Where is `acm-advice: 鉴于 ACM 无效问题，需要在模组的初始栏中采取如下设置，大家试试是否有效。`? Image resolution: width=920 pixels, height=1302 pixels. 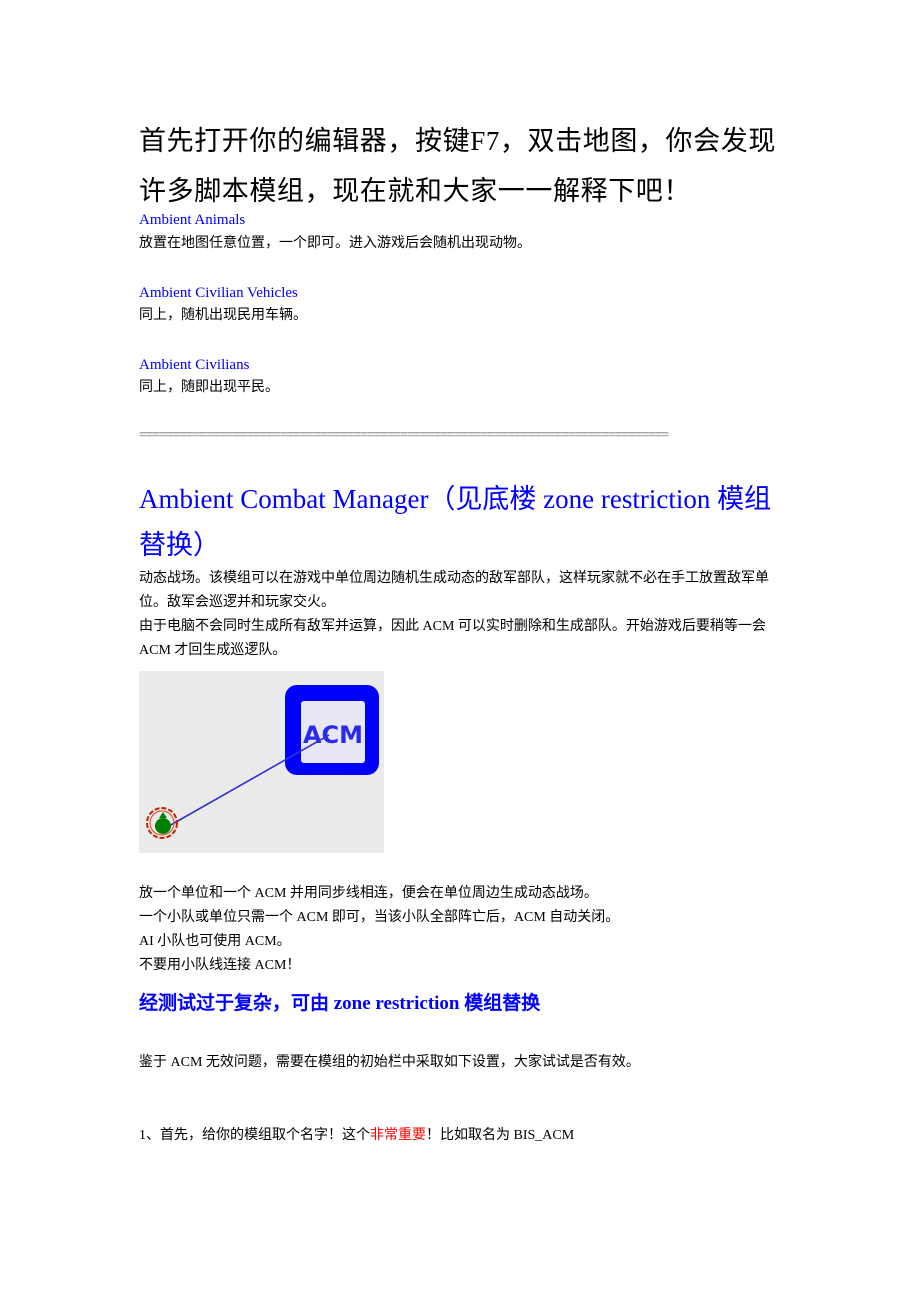
acm-advice: 鉴于 ACM 无效问题，需要在模组的初始栏中采取如下设置，大家试试是否有效。 is located at coordinates (389, 1062).